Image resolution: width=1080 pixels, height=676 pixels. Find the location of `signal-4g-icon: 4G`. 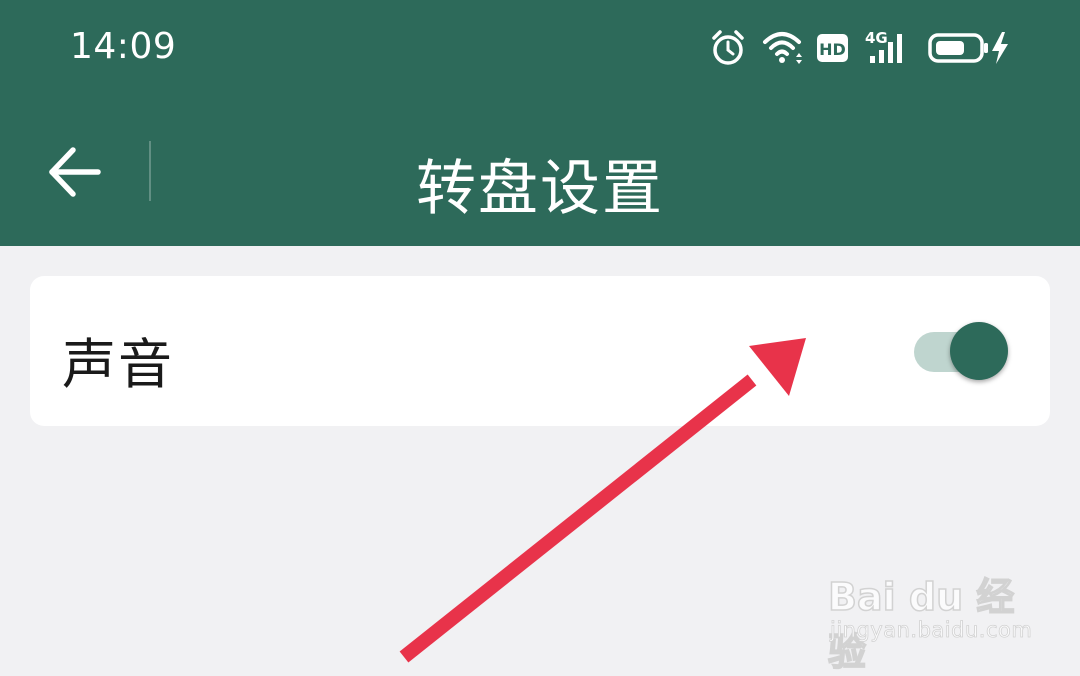

signal-4g-icon: 4G is located at coordinates (883, 46).